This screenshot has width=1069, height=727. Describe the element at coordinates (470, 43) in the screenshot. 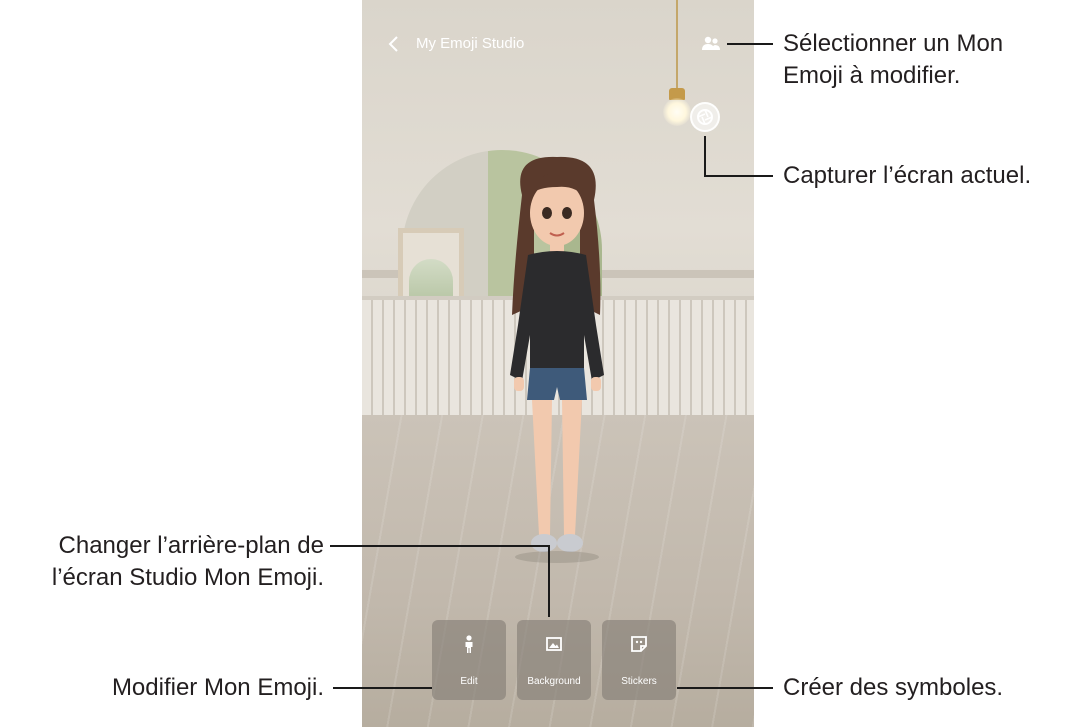

I see `page-title: My Emoji Studio` at that location.